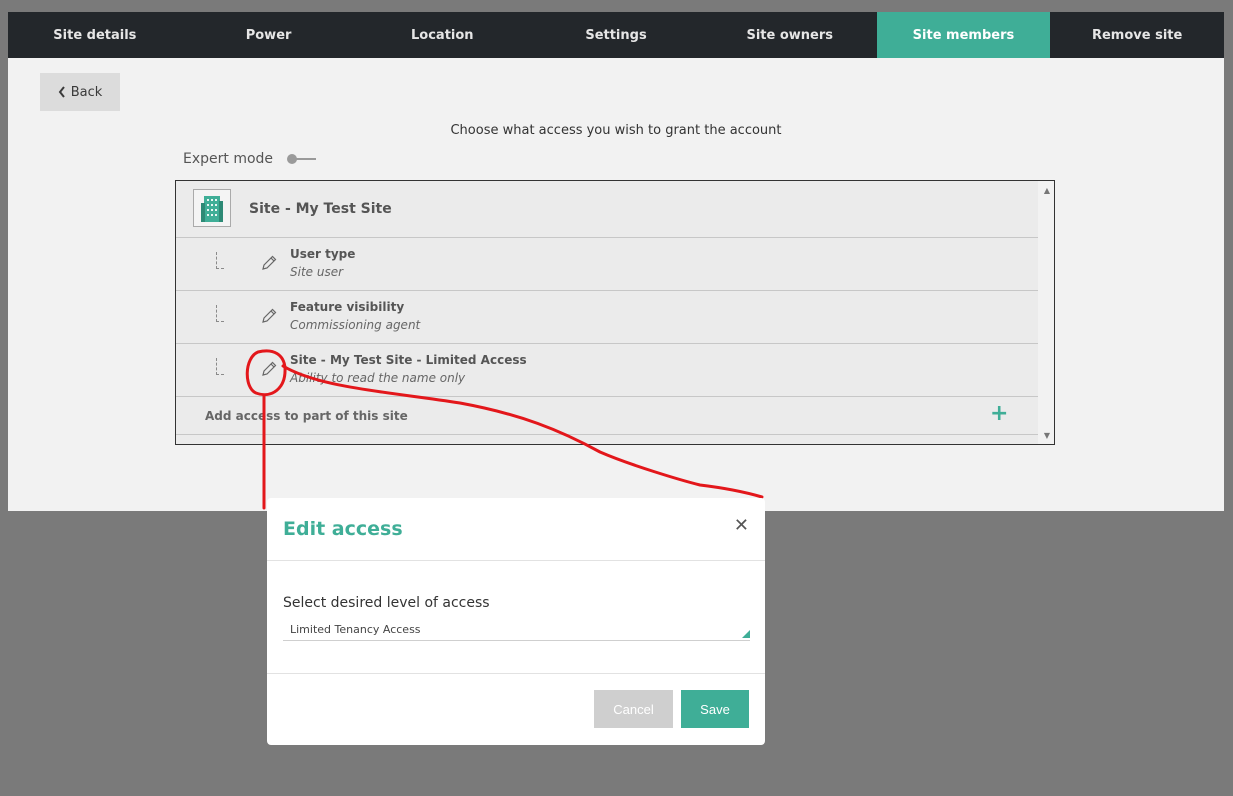  What do you see at coordinates (95, 35) in the screenshot?
I see `tab-site-details: Site details` at bounding box center [95, 35].